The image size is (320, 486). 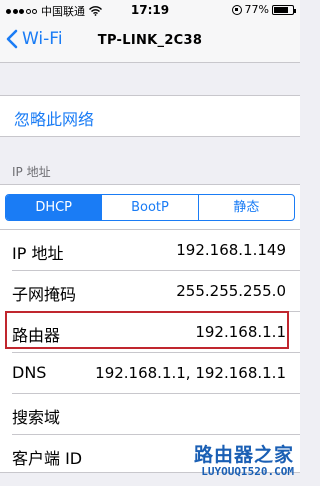 I want to click on section-header-ip: IP 地址, so click(x=31, y=172).